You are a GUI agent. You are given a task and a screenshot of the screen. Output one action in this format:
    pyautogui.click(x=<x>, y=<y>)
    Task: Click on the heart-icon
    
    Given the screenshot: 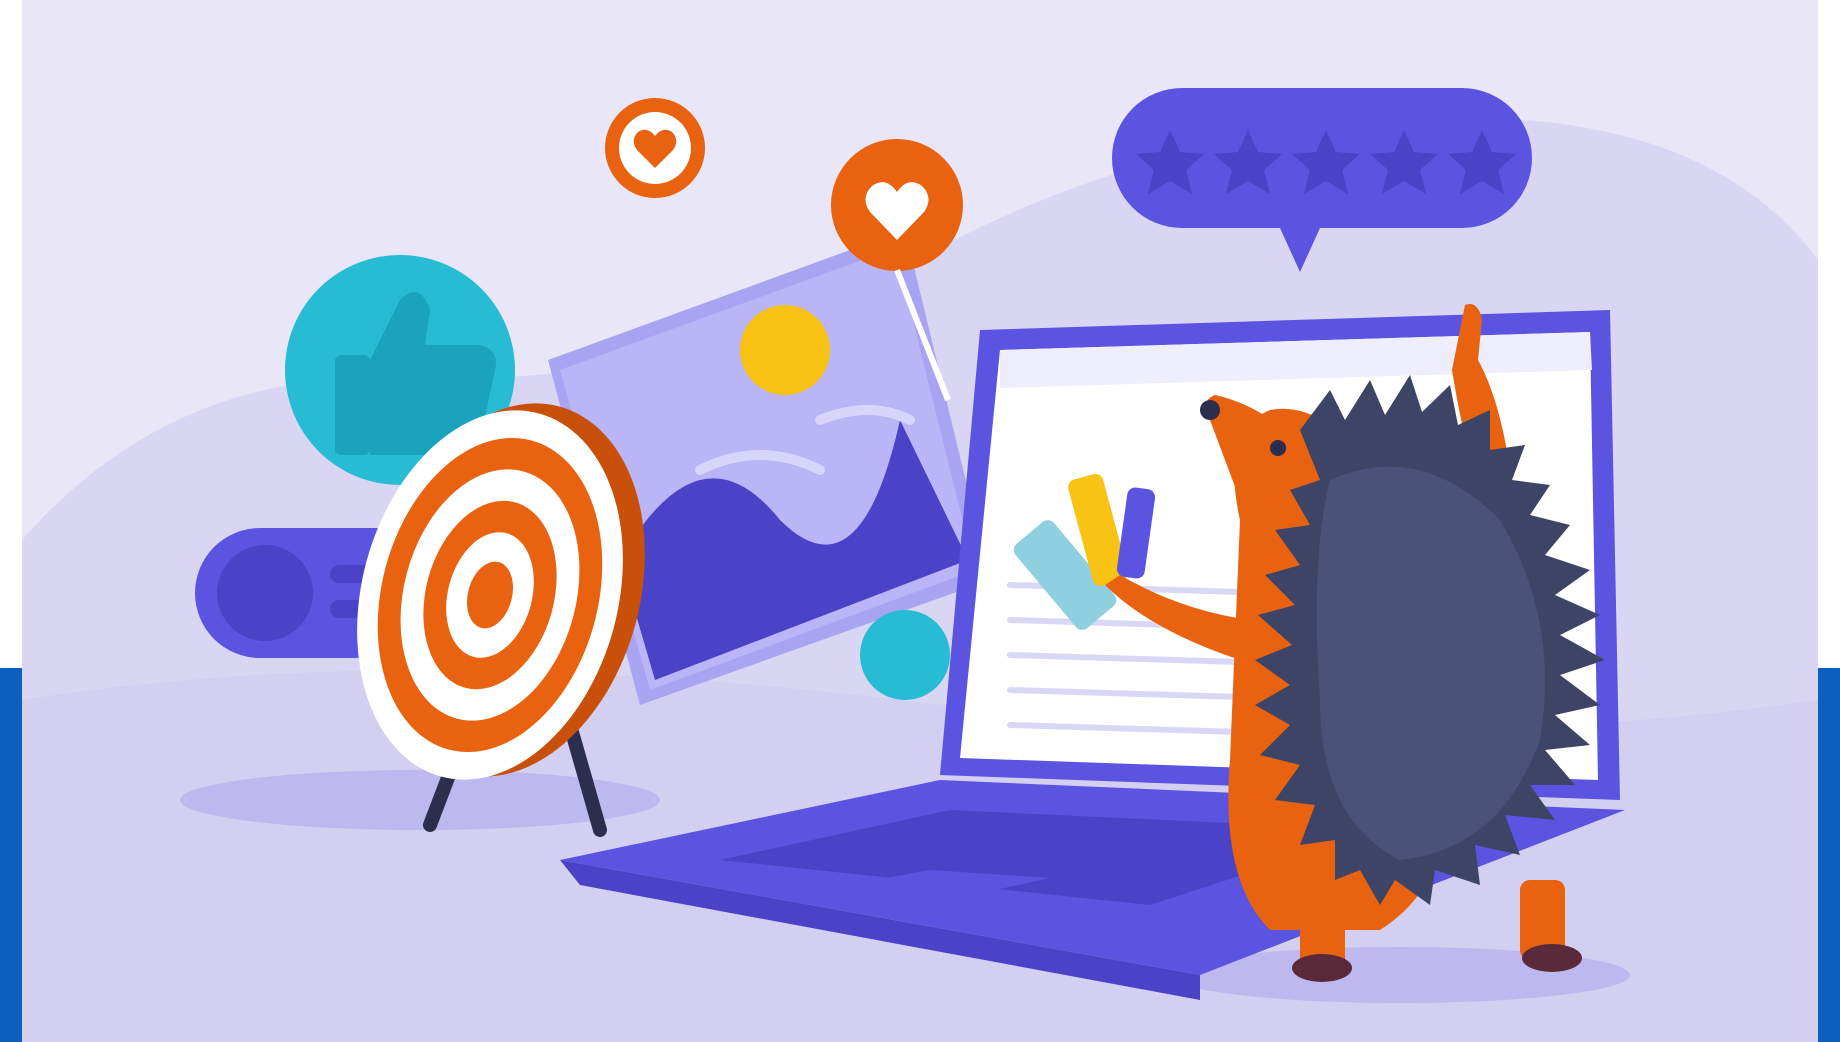 What is the action you would take?
    pyautogui.click(x=655, y=148)
    